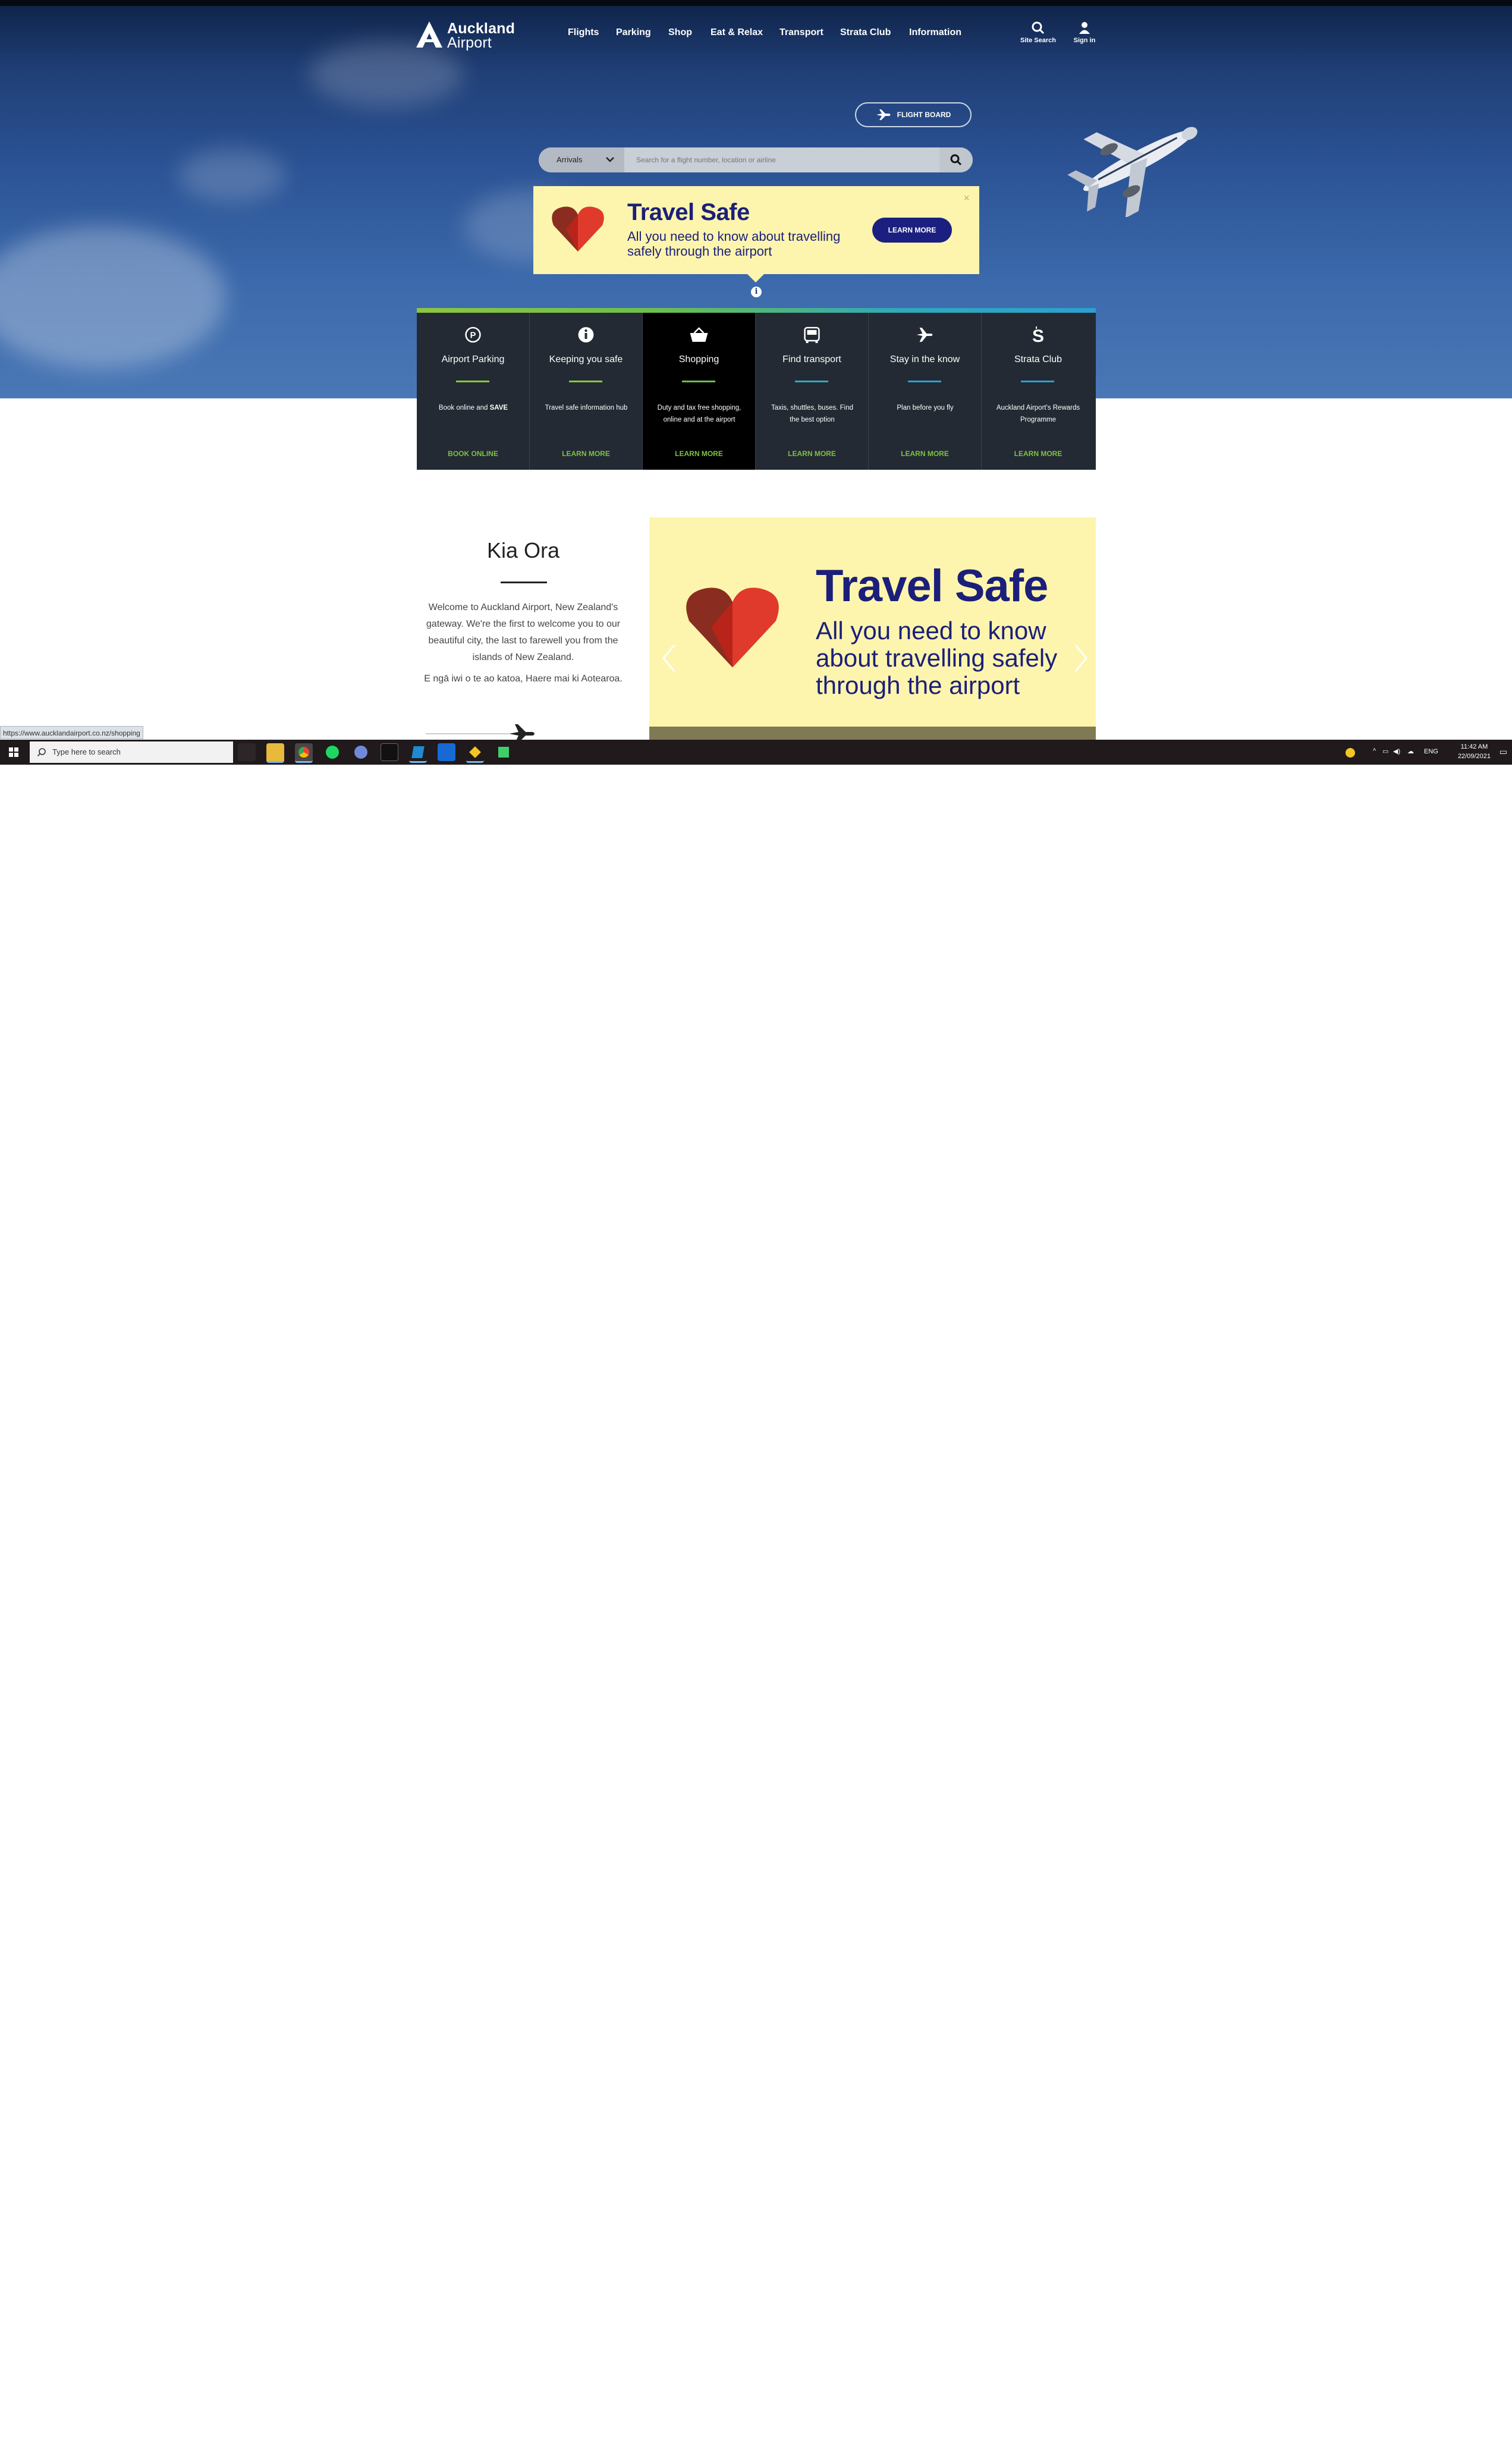  I want to click on site-search-button: Site Search, so click(1038, 32).